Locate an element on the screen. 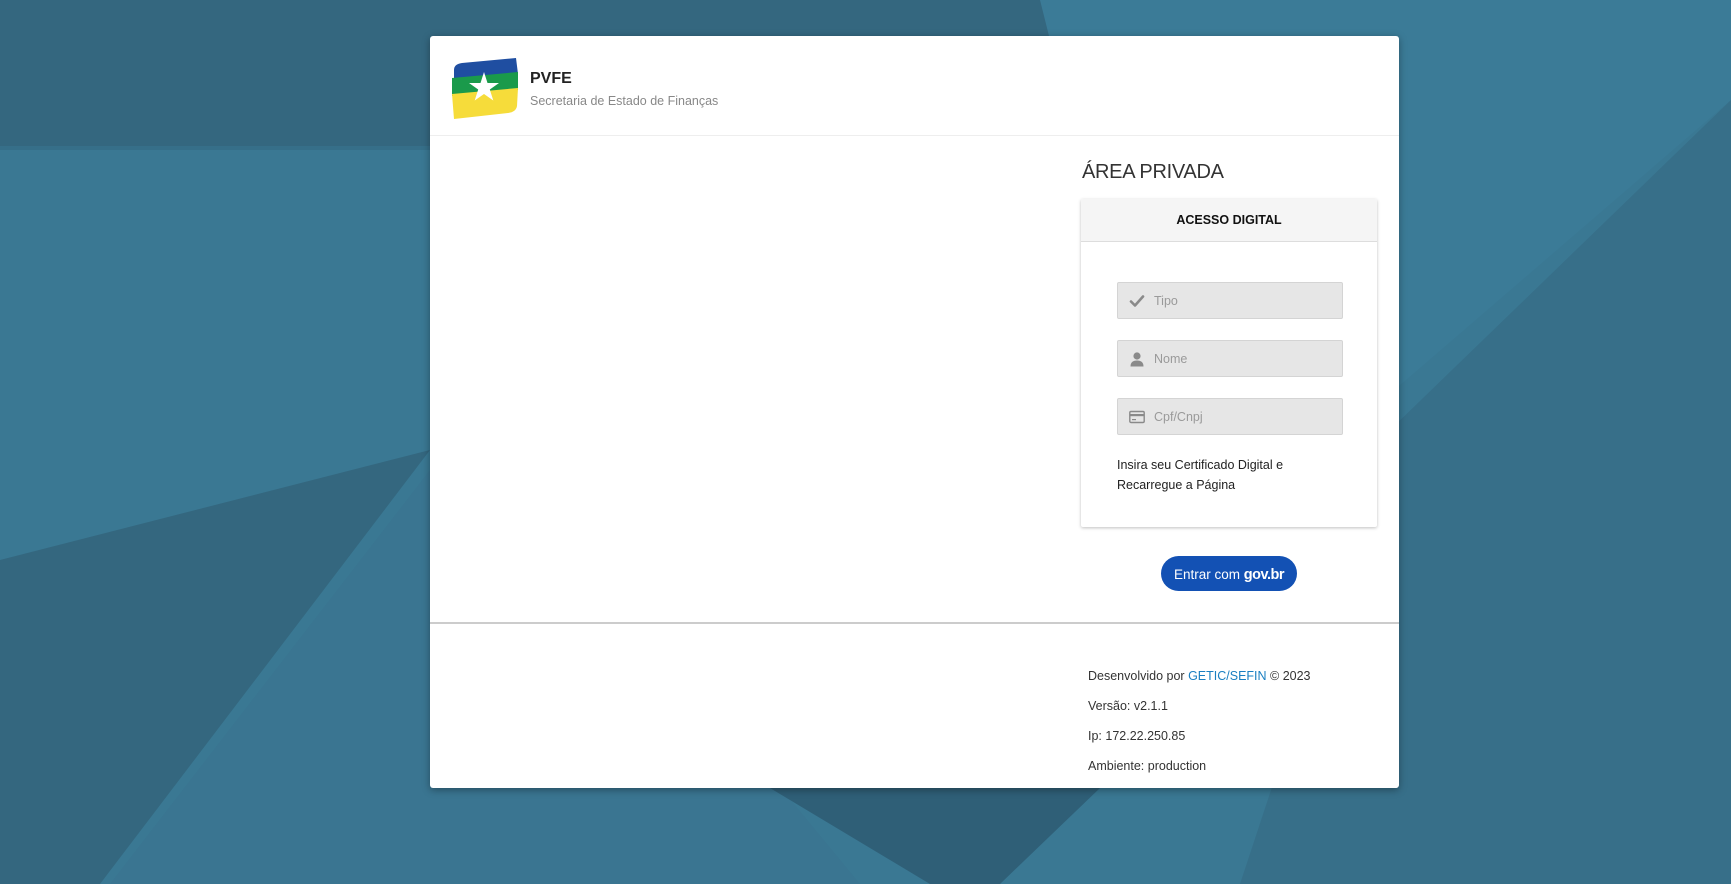 The width and height of the screenshot is (1731, 884). footer-divider is located at coordinates (914, 623).